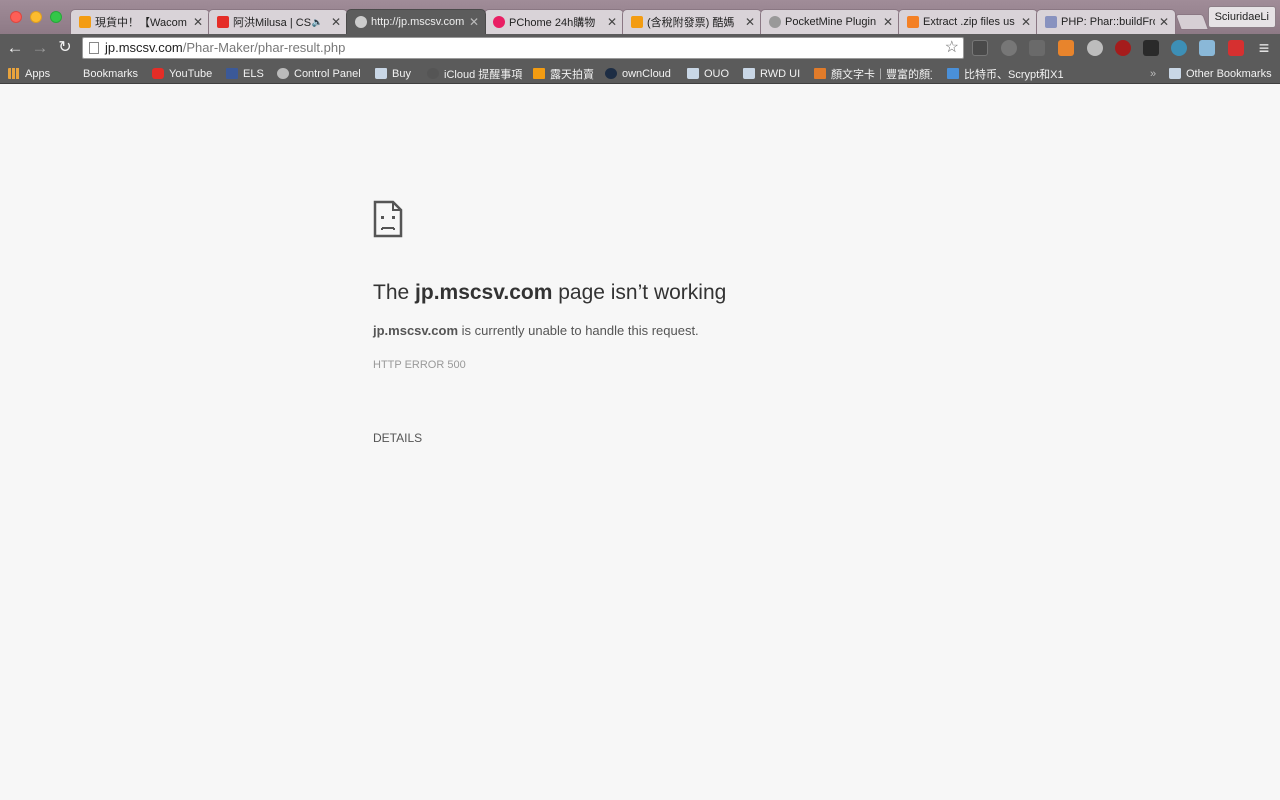 This screenshot has width=1280, height=800. I want to click on bookmark-label: ELS, so click(253, 73).